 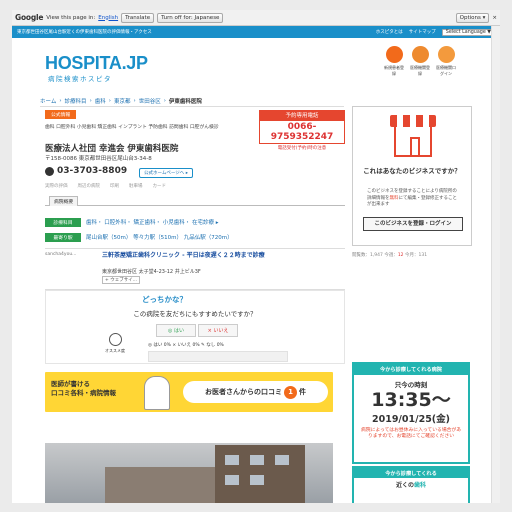 I want to click on business-register-button: このビジネスを登録・ログイン, so click(x=413, y=224).